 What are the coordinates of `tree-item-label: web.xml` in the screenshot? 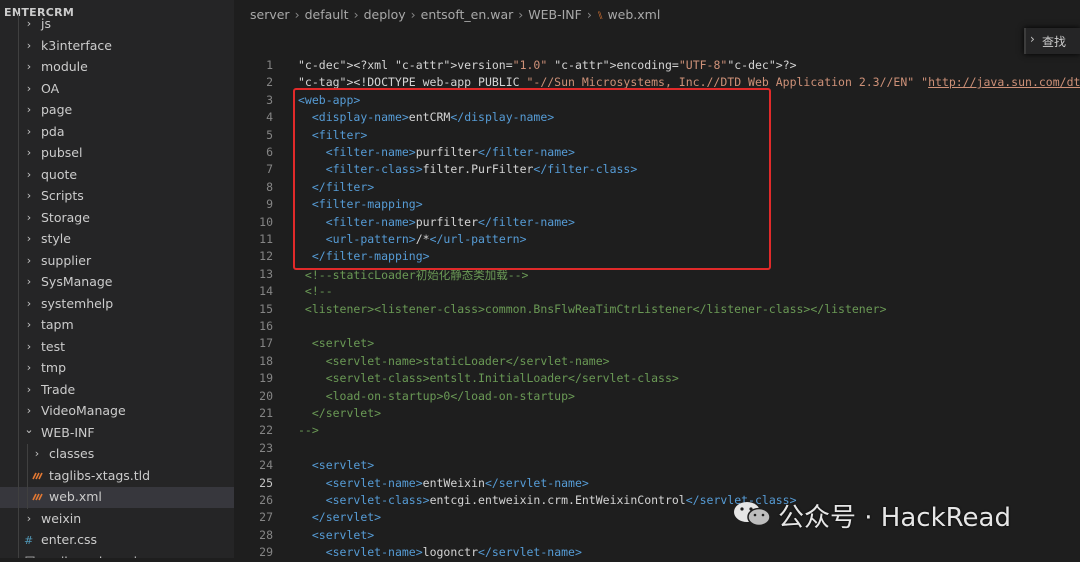 It's located at (75, 496).